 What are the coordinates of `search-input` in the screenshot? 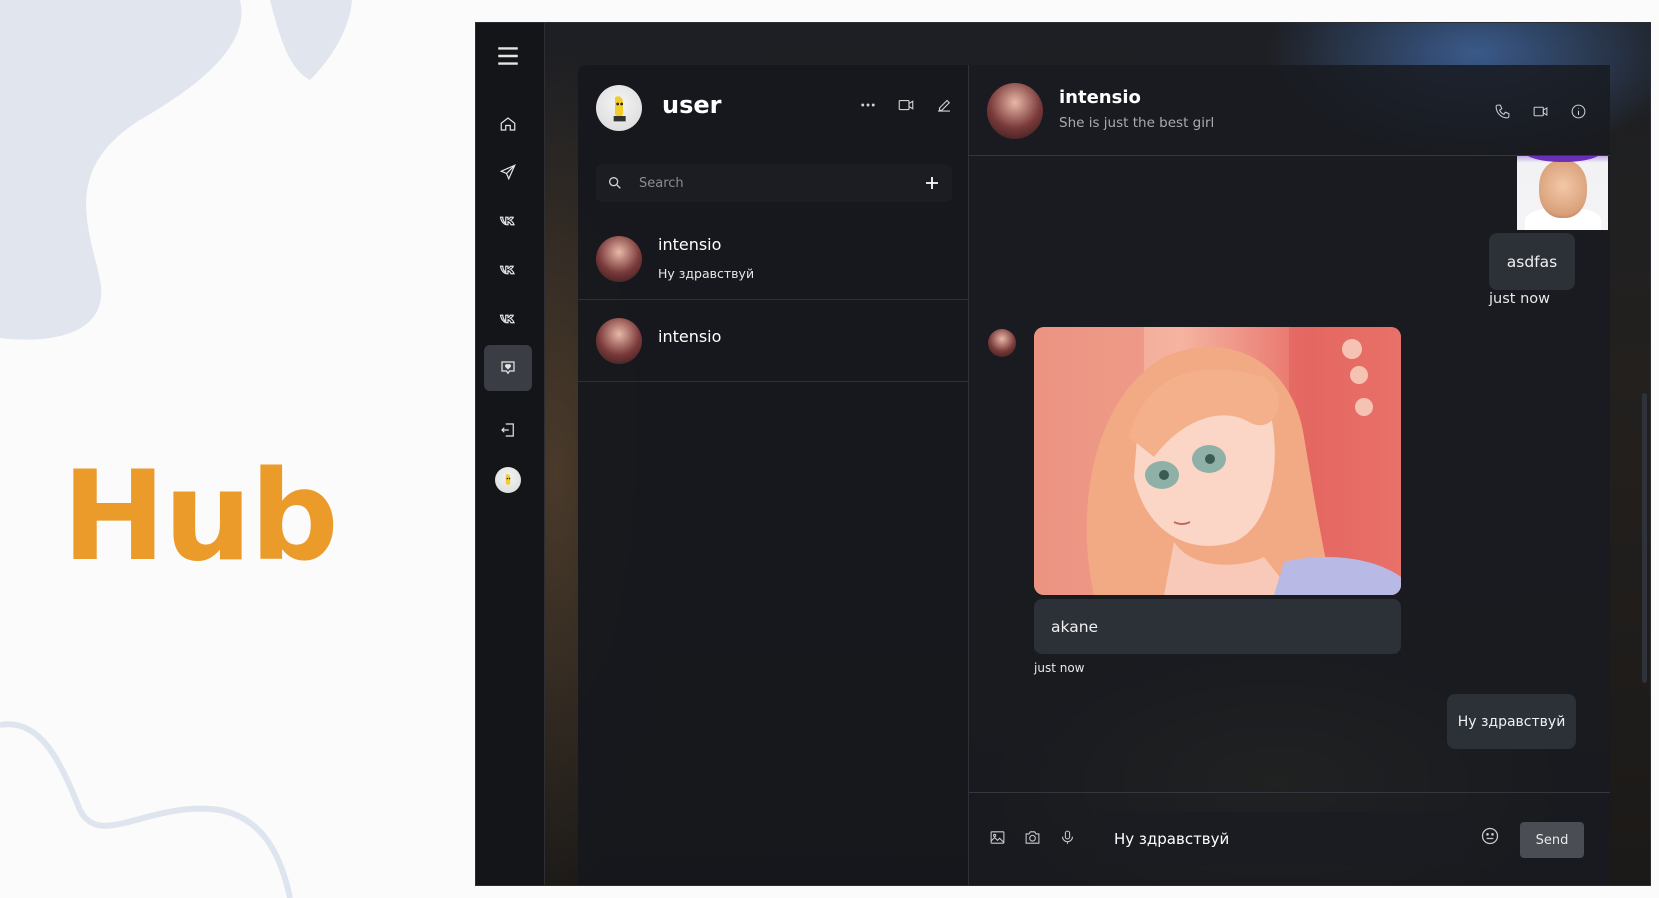 It's located at (779, 183).